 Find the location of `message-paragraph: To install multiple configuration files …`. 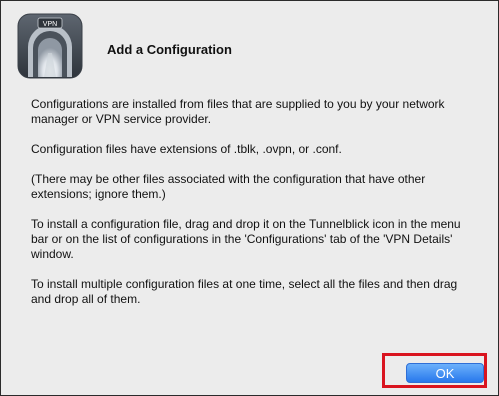

message-paragraph: To install multiple configuration files … is located at coordinates (244, 291).